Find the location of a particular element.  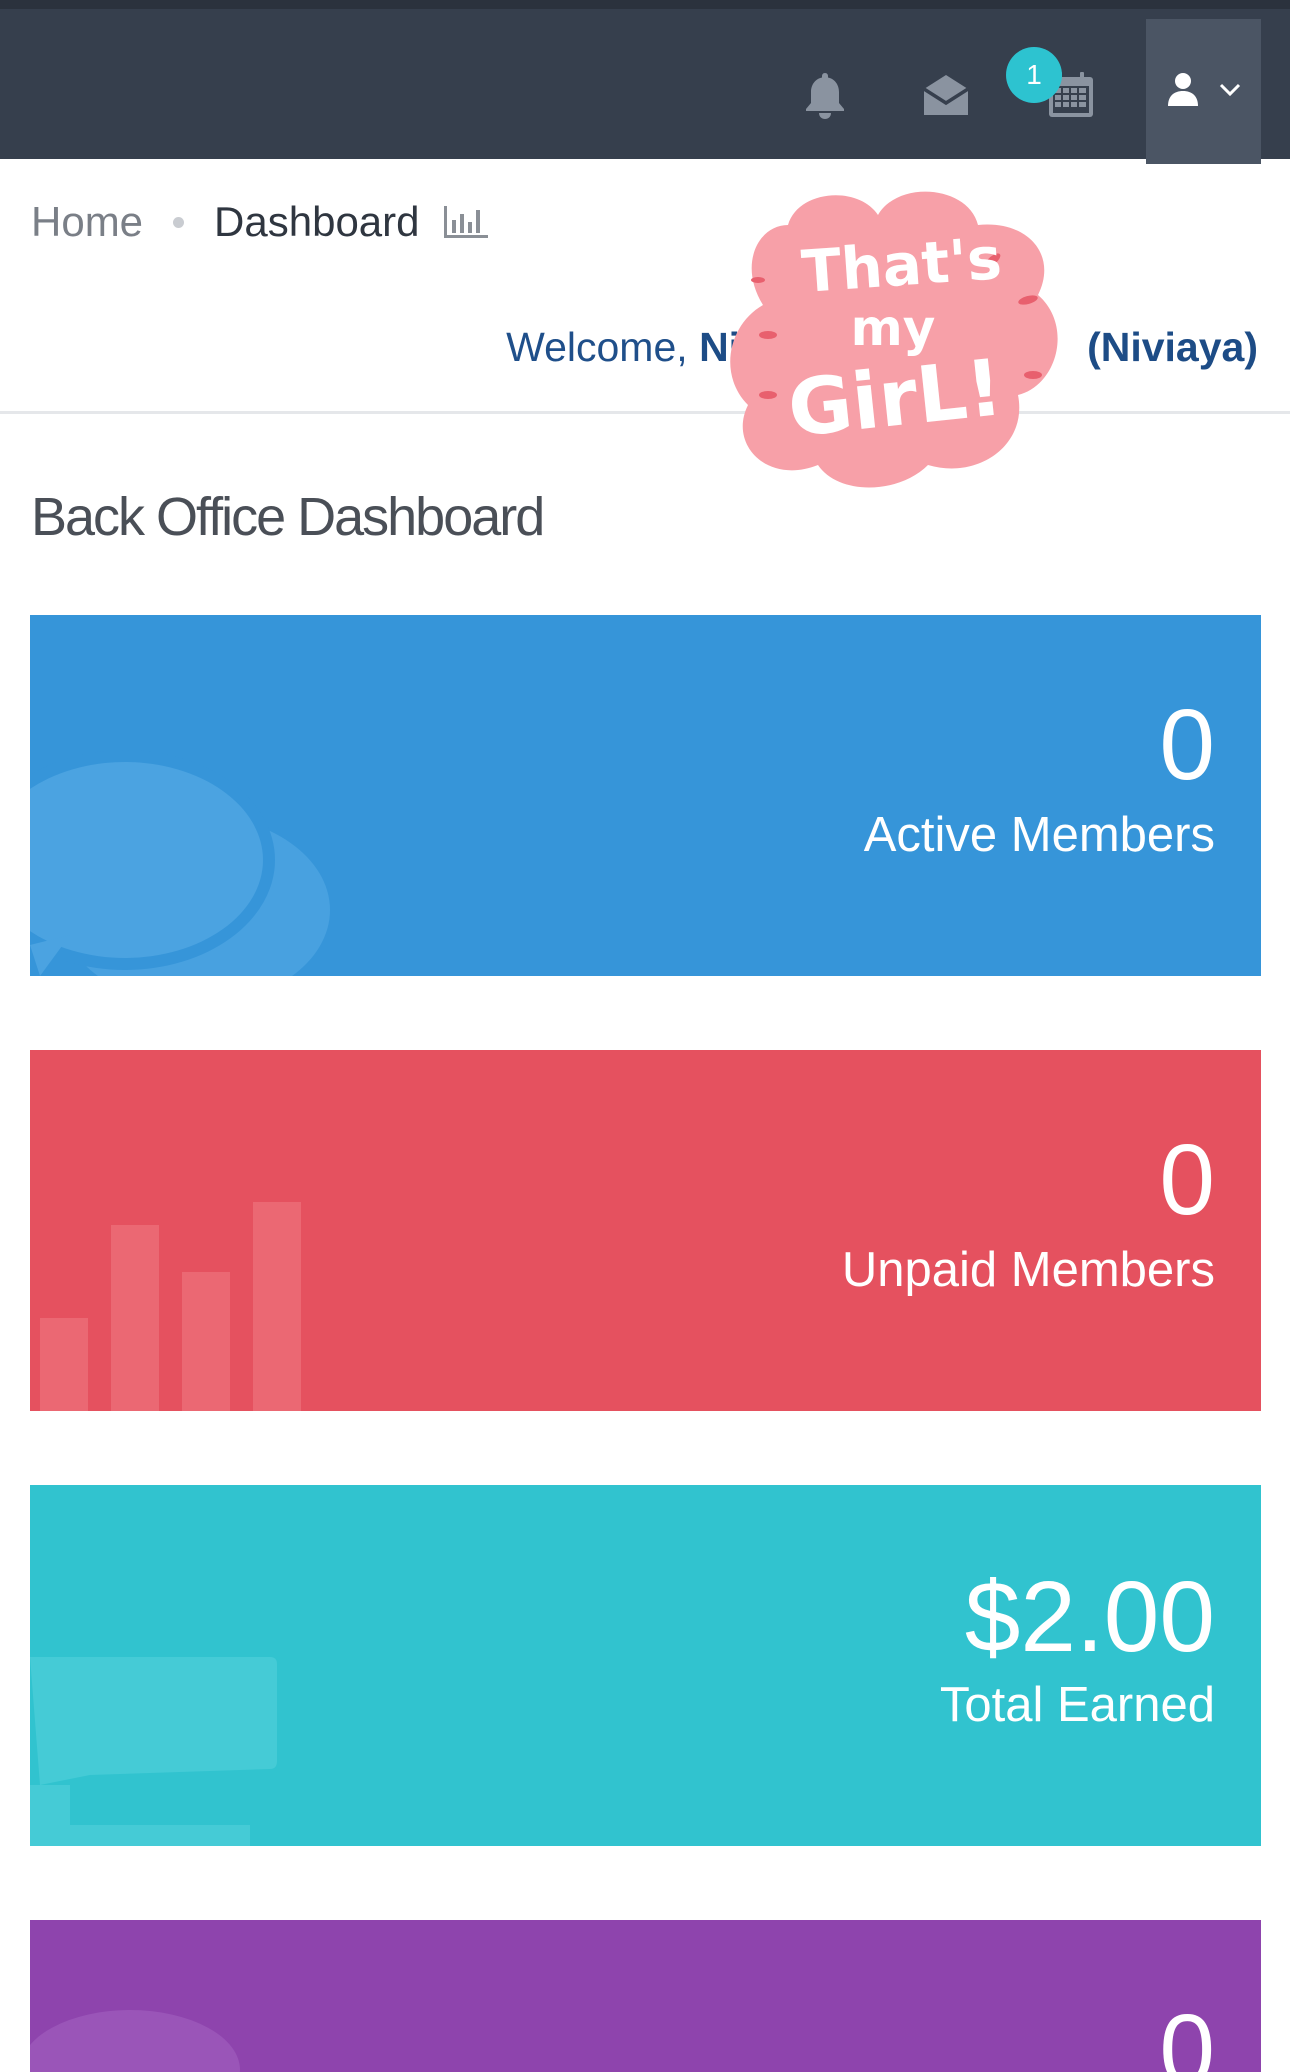

ticket-icon is located at coordinates (153, 1751).